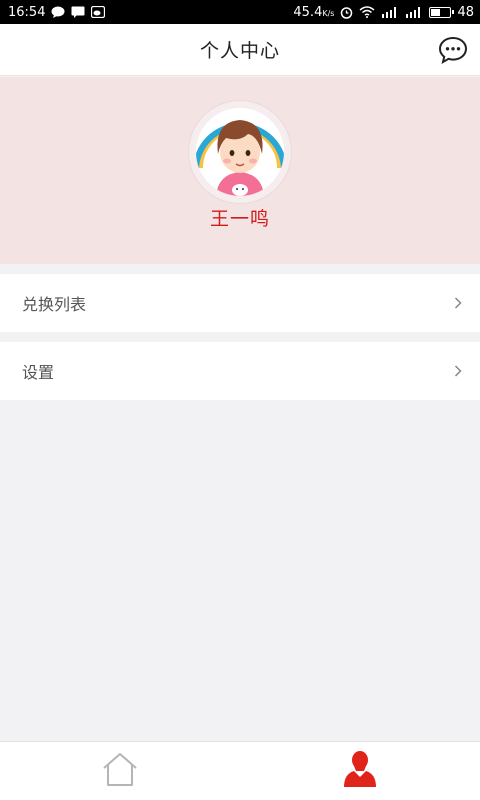 Image resolution: width=480 pixels, height=800 pixels. Describe the element at coordinates (453, 50) in the screenshot. I see `chat-bubble-icon` at that location.